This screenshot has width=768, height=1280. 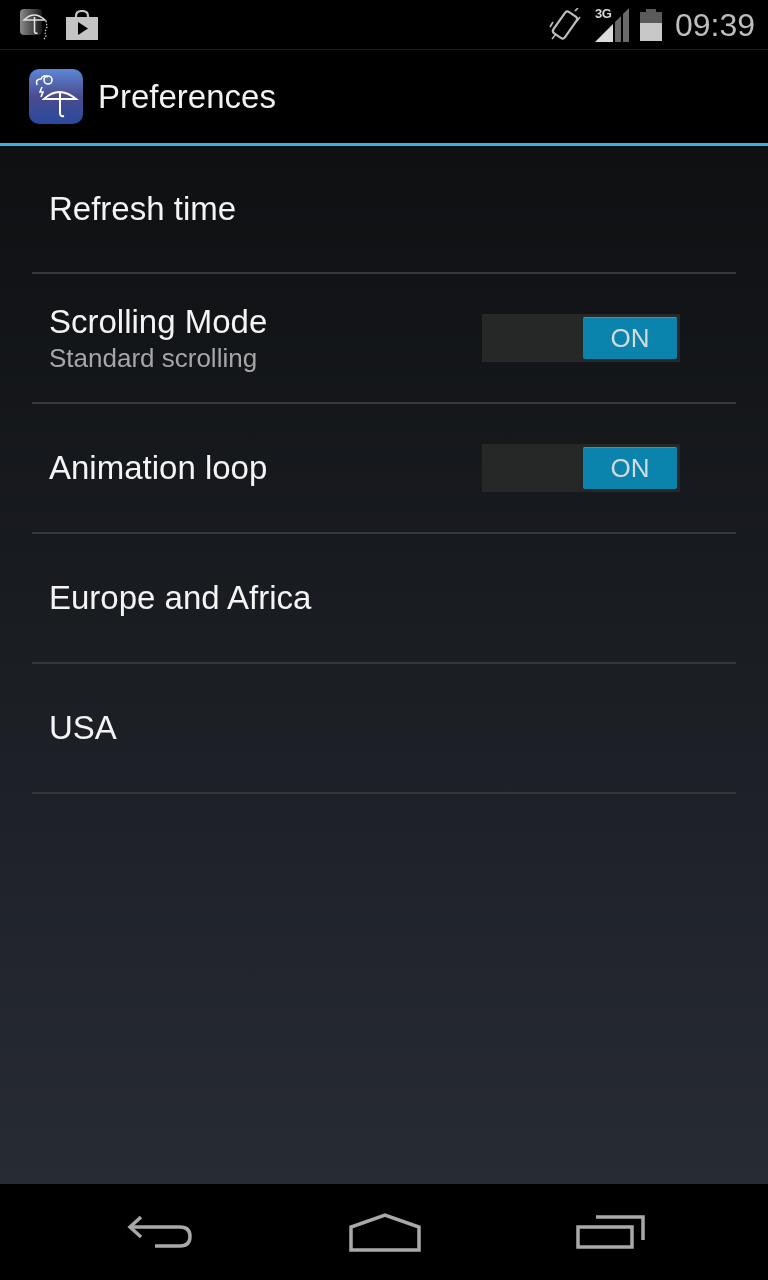 What do you see at coordinates (180, 598) in the screenshot?
I see `setting-title: Europe and Africa` at bounding box center [180, 598].